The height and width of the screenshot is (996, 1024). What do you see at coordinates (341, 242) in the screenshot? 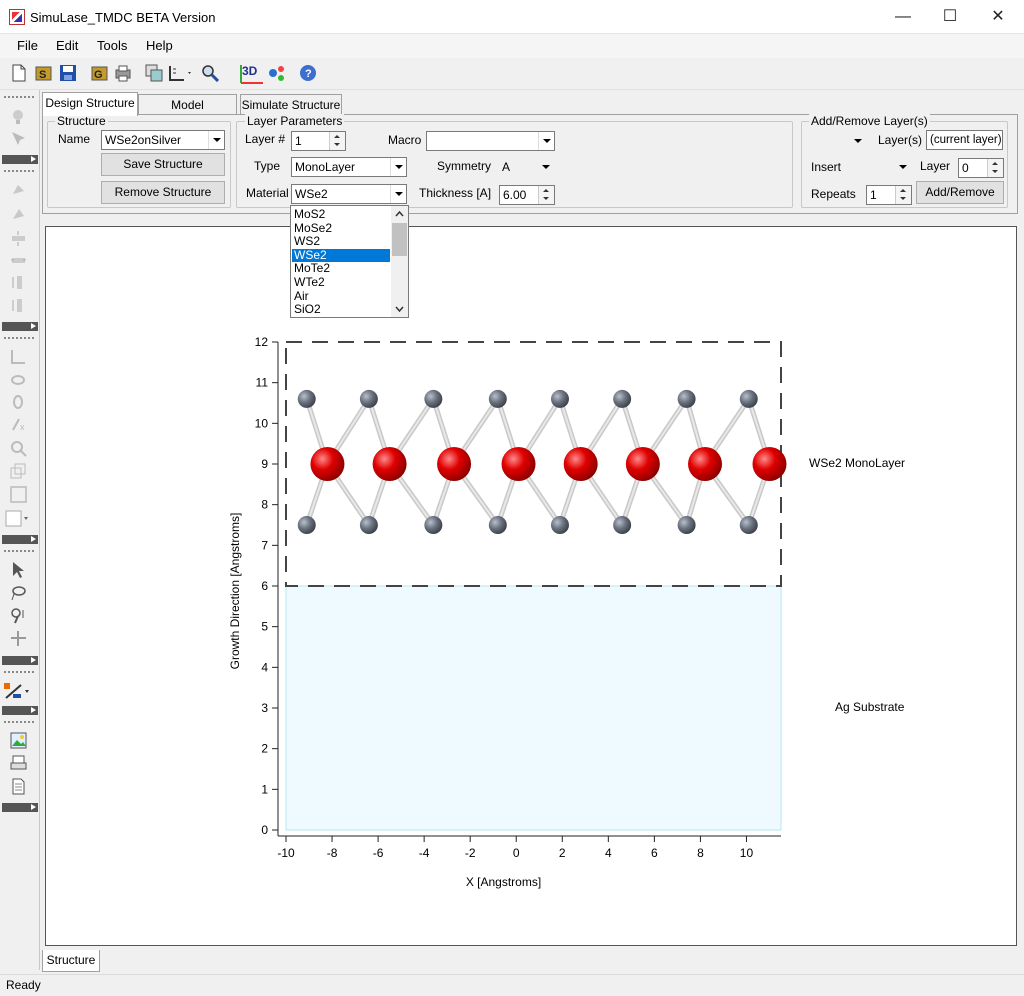
I see `material-option: WS2` at bounding box center [341, 242].